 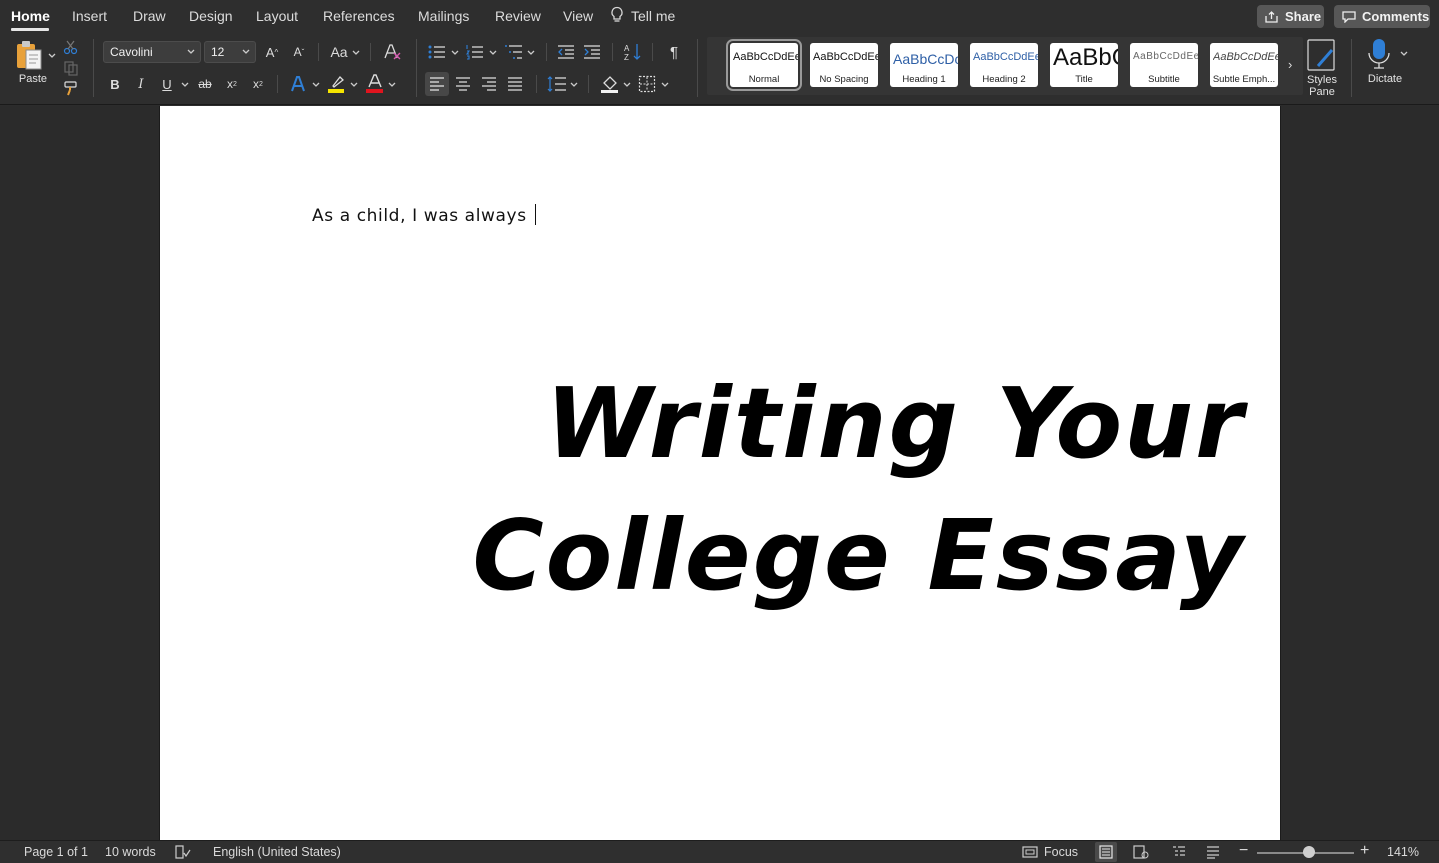 I want to click on microphone-icon, so click(x=1380, y=54).